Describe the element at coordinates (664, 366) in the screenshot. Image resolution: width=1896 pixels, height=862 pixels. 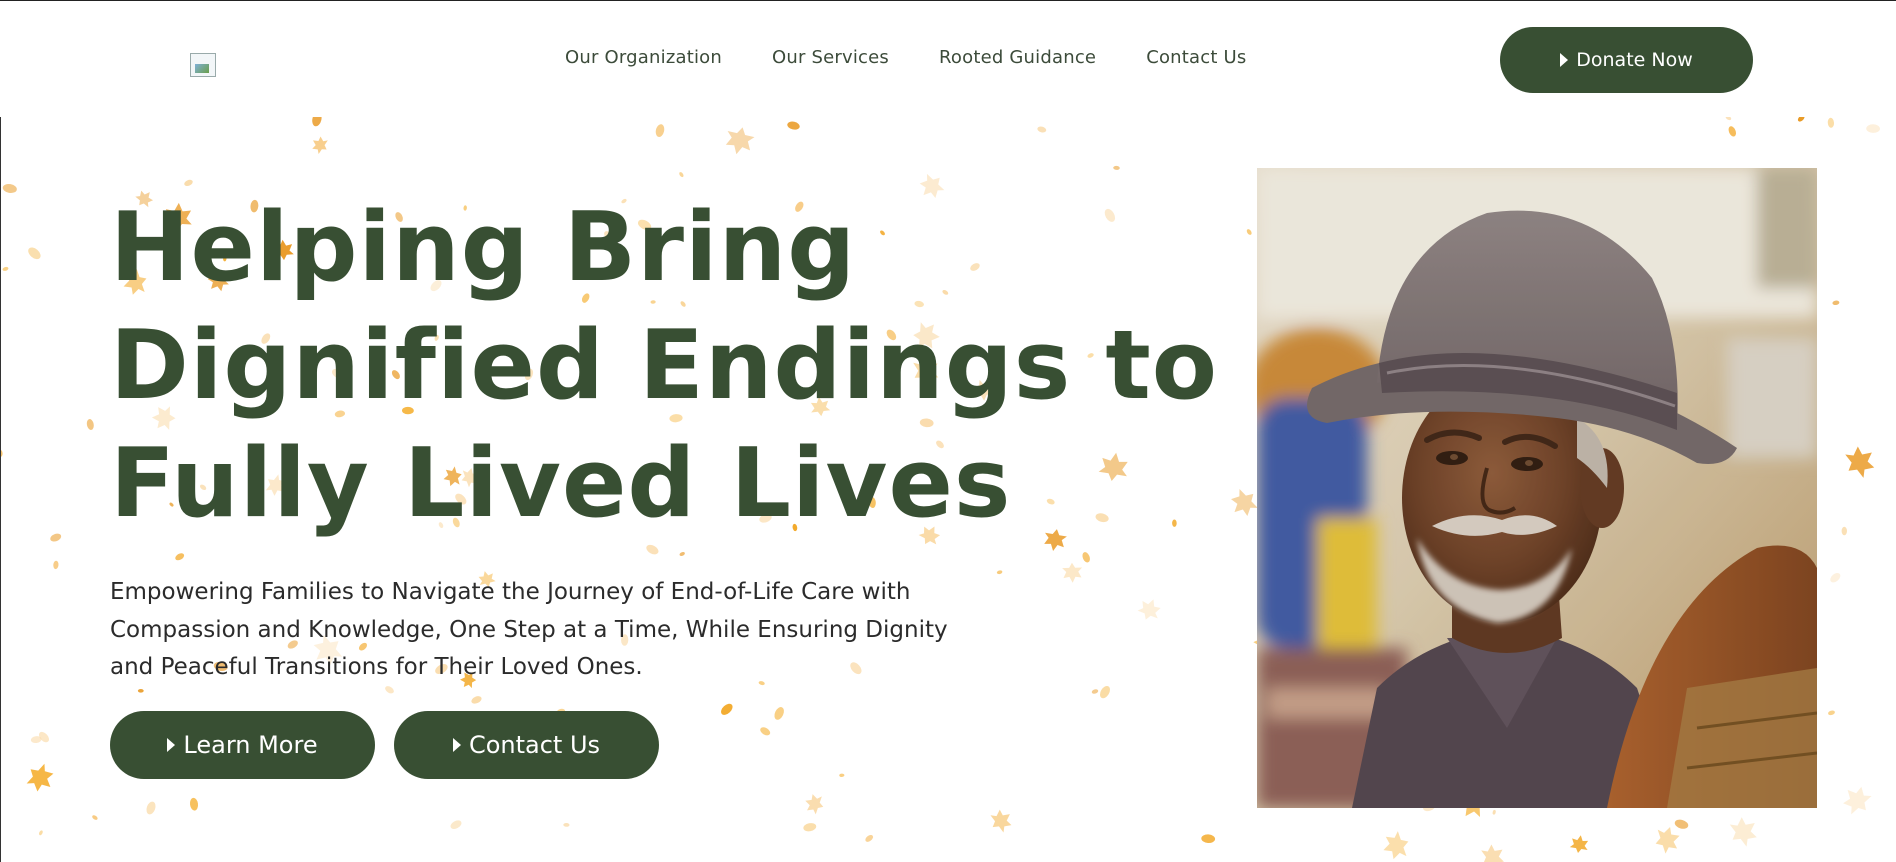
I see `hero-headline-line-2: Dignified Endings to` at that location.